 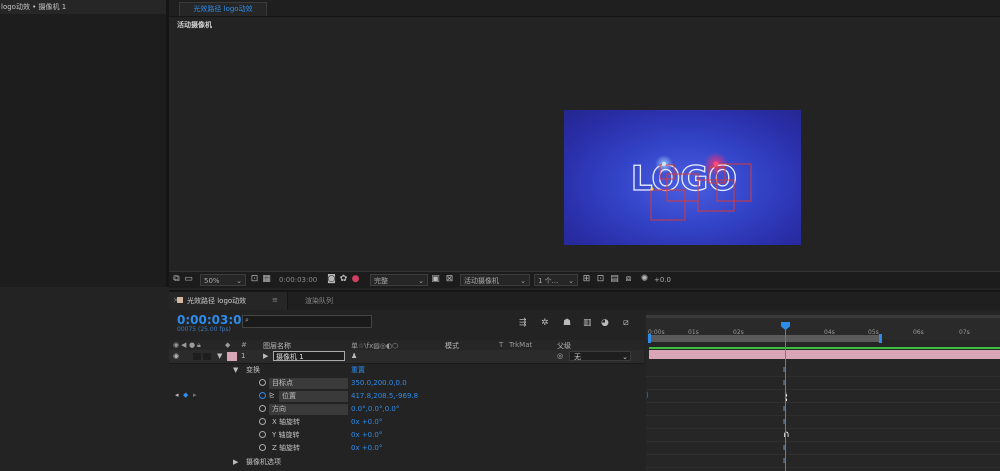 I want to click on column-num: #, so click(x=244, y=345).